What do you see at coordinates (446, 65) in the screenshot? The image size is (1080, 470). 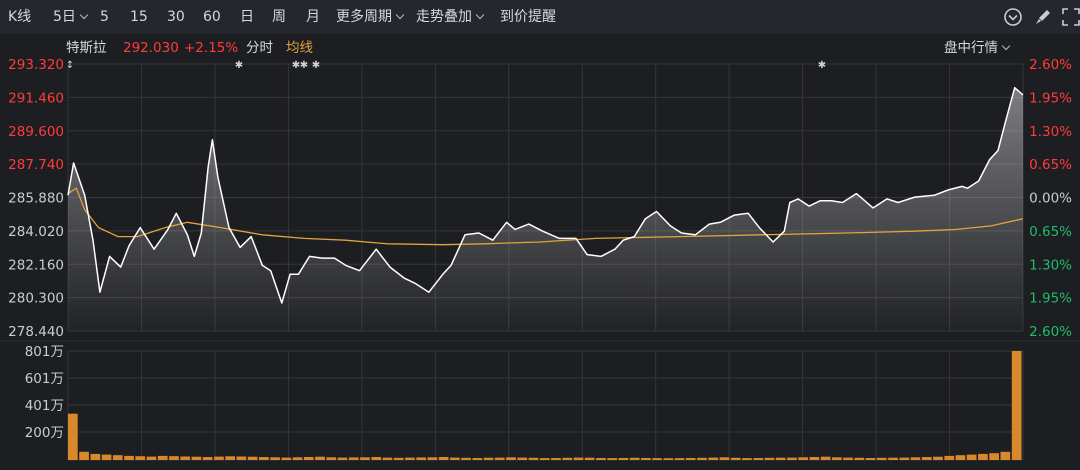 I see `event-markers: ↕ ✱ ✱ ✱ ✱ ✱` at bounding box center [446, 65].